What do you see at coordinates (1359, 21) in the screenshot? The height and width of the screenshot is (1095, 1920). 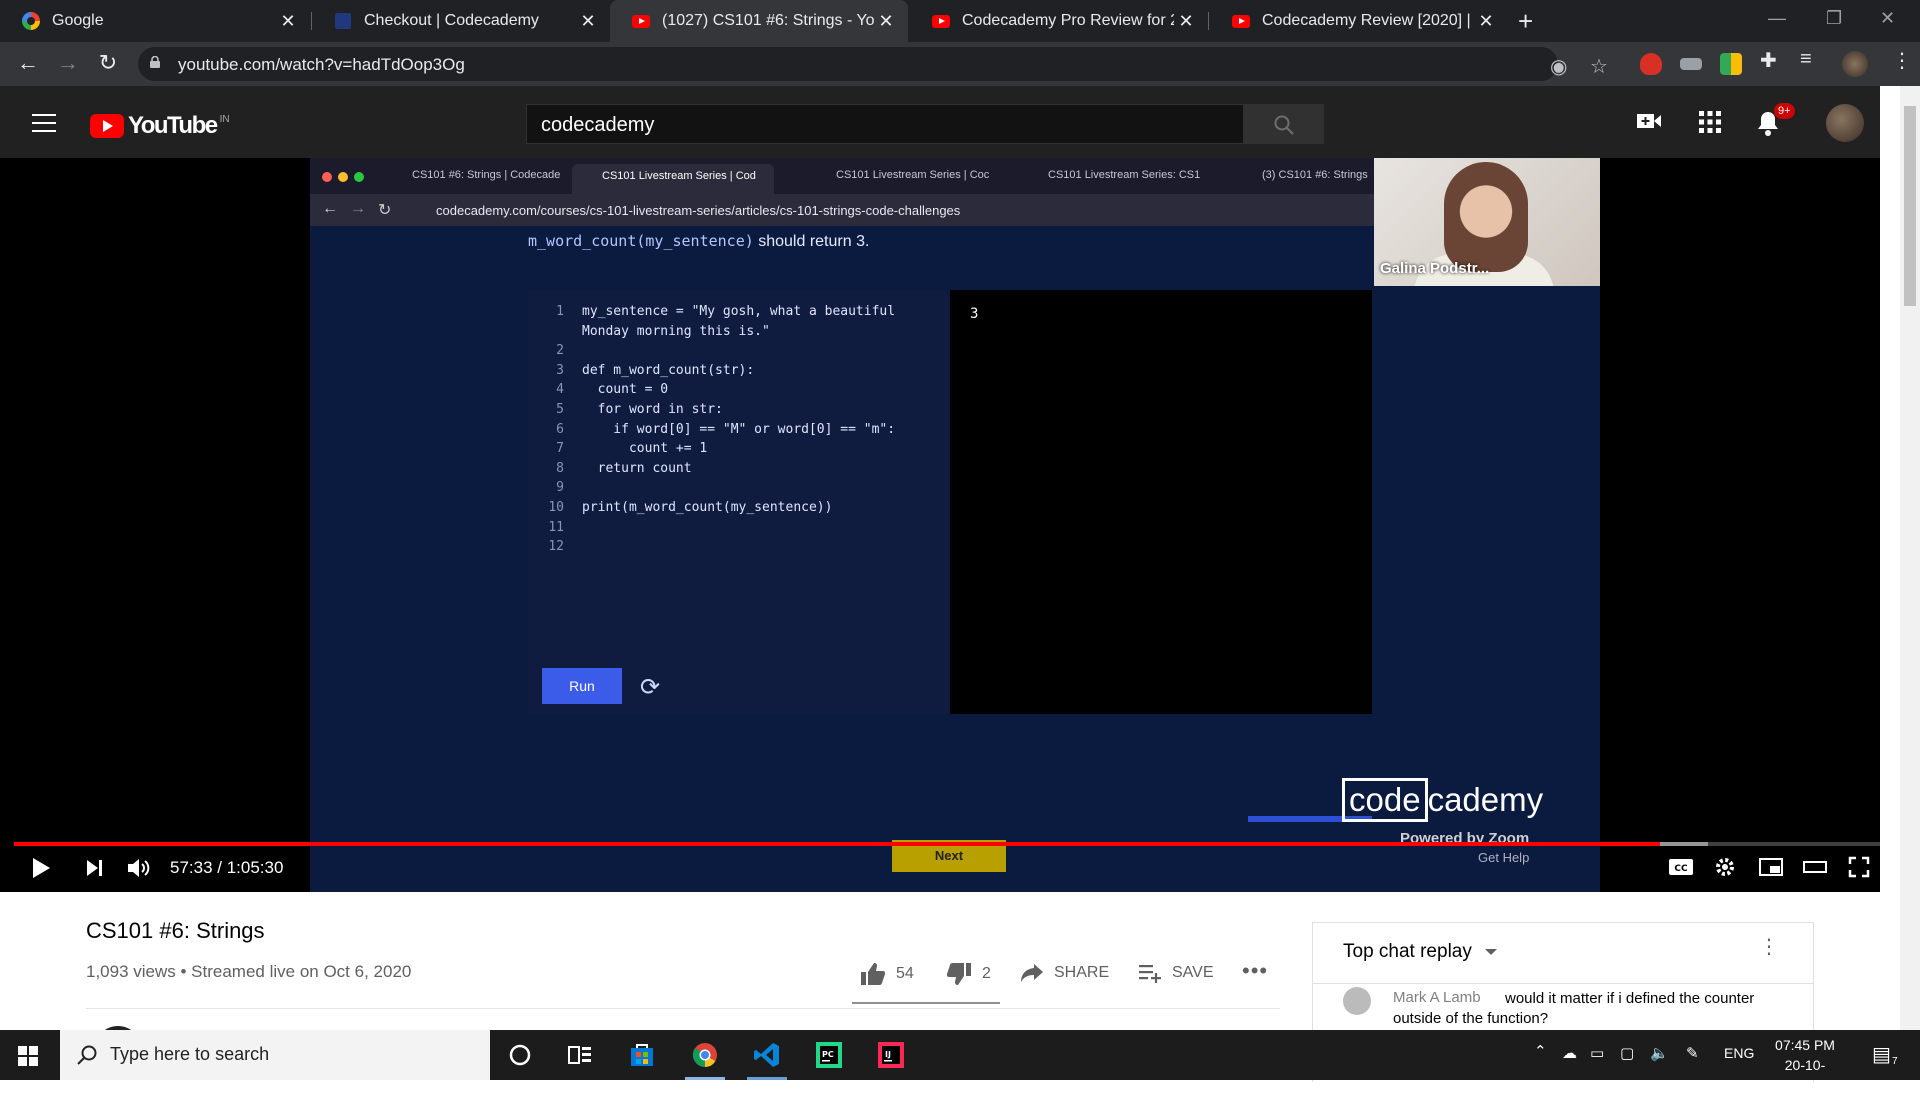 I see `browser-tab-review-2: Codecademy Review [2020] | fron ✕` at bounding box center [1359, 21].